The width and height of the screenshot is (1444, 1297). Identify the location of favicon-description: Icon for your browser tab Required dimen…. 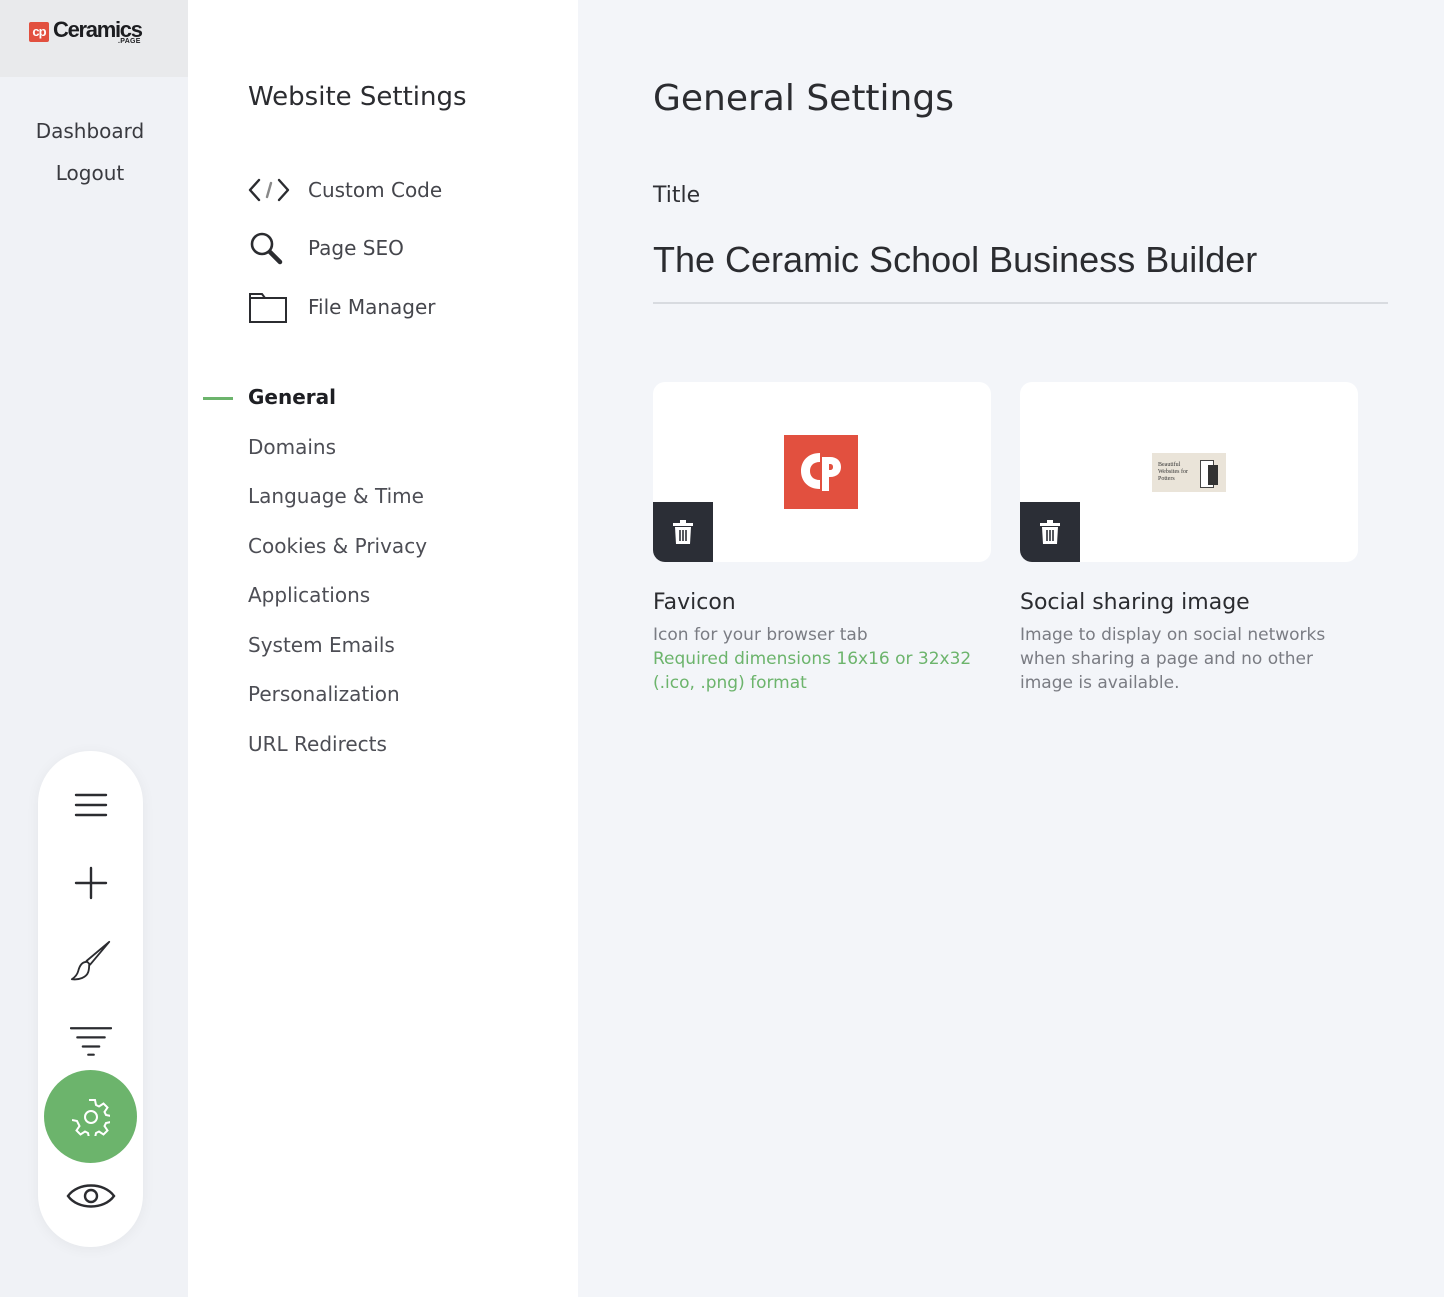
(818, 659).